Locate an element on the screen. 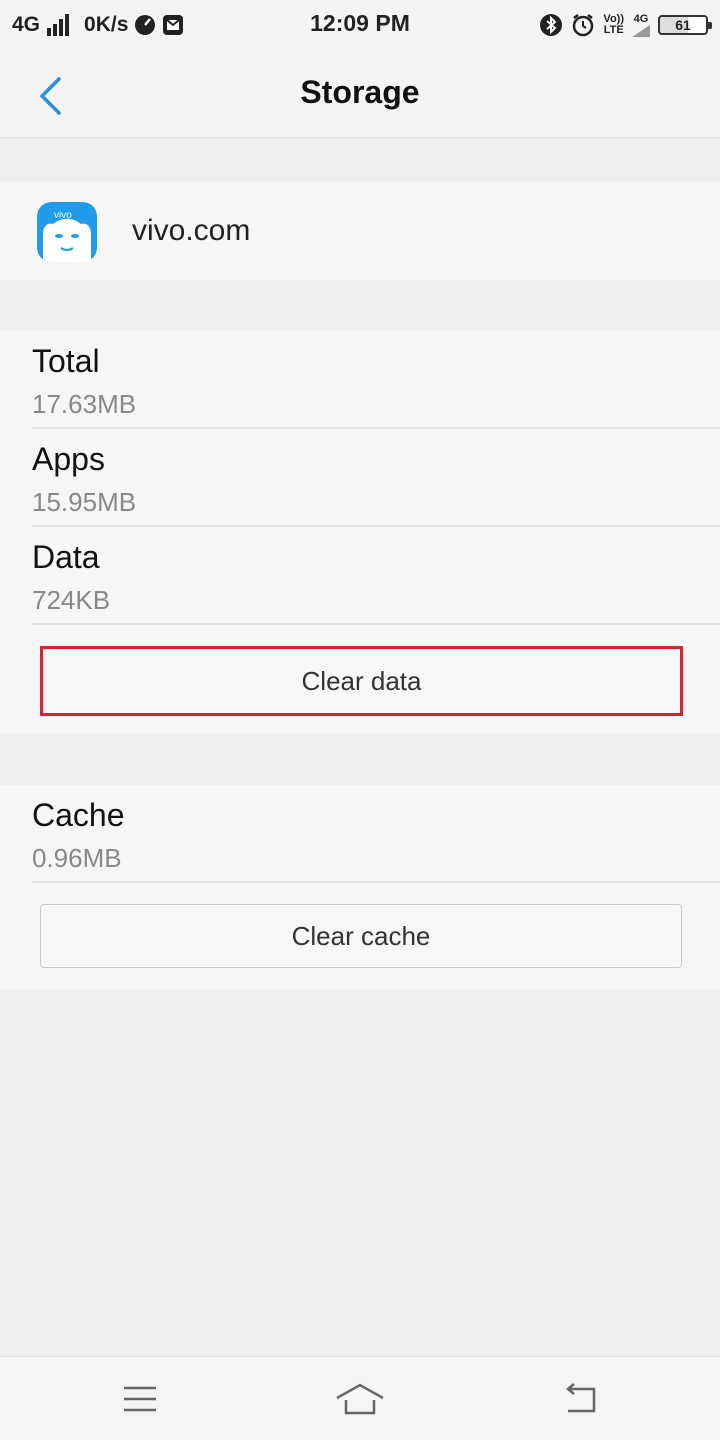 The height and width of the screenshot is (1440, 720). storage-item-apps: Apps 15.95MB is located at coordinates (376, 478).